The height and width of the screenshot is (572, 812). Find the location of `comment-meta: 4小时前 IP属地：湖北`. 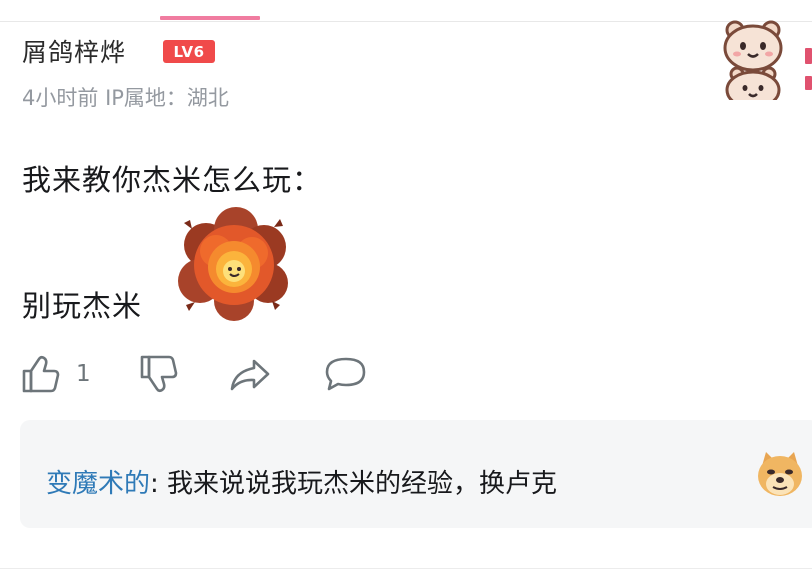

comment-meta: 4小时前 IP属地：湖北 is located at coordinates (125, 97).